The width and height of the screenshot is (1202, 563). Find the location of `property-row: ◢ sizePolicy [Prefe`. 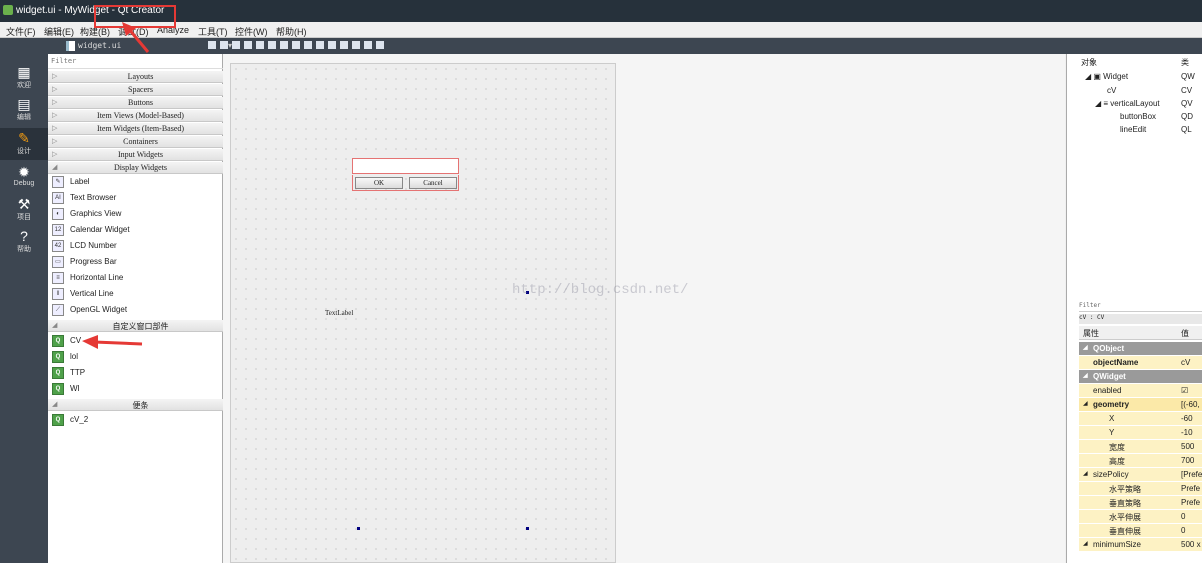

property-row: ◢ sizePolicy [Prefe is located at coordinates (1140, 475).